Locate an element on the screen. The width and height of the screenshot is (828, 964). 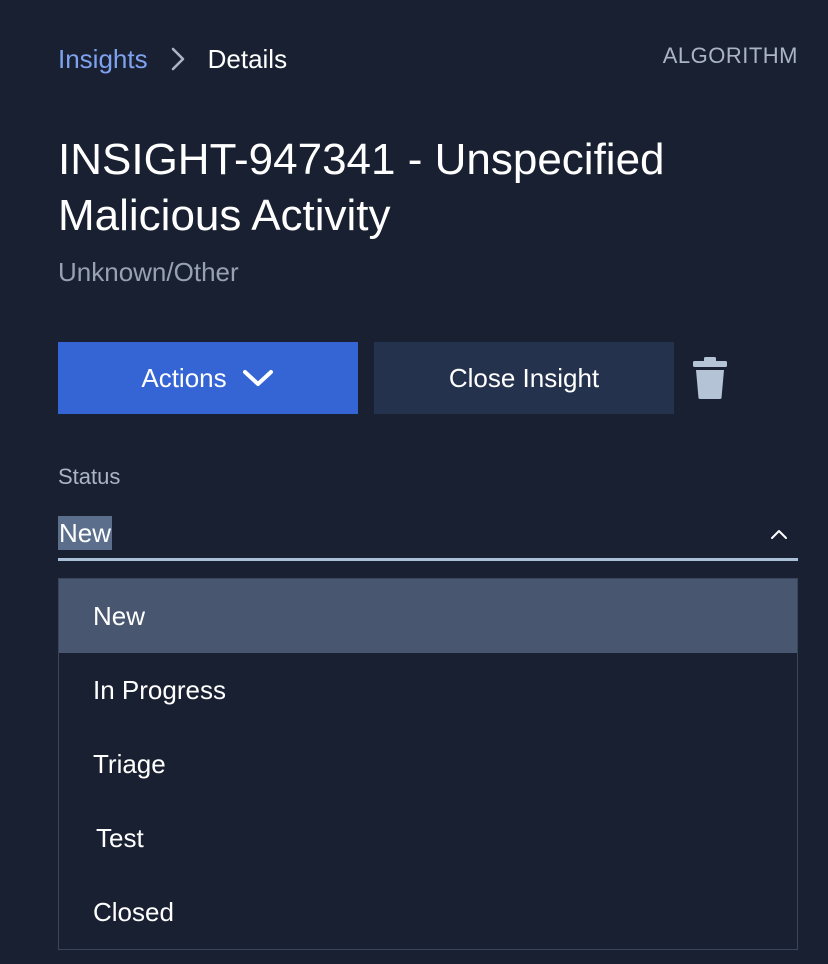
status-option-test: Test is located at coordinates (428, 838).